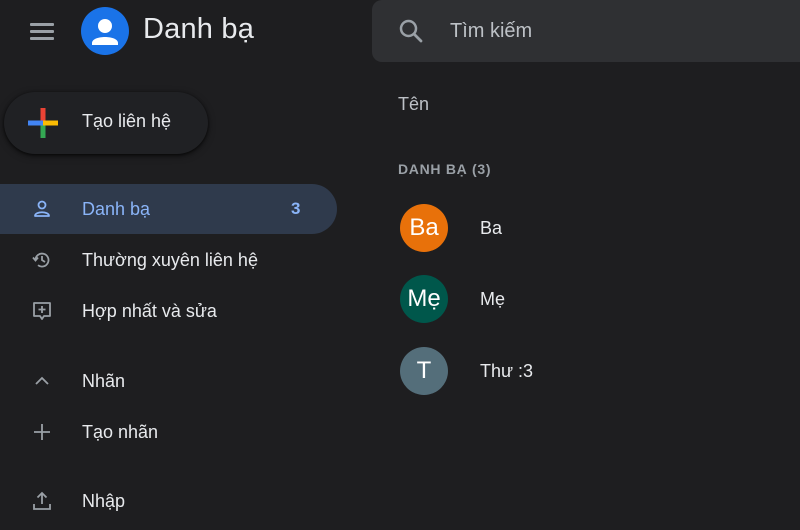  I want to click on contacts-logo-icon, so click(105, 31).